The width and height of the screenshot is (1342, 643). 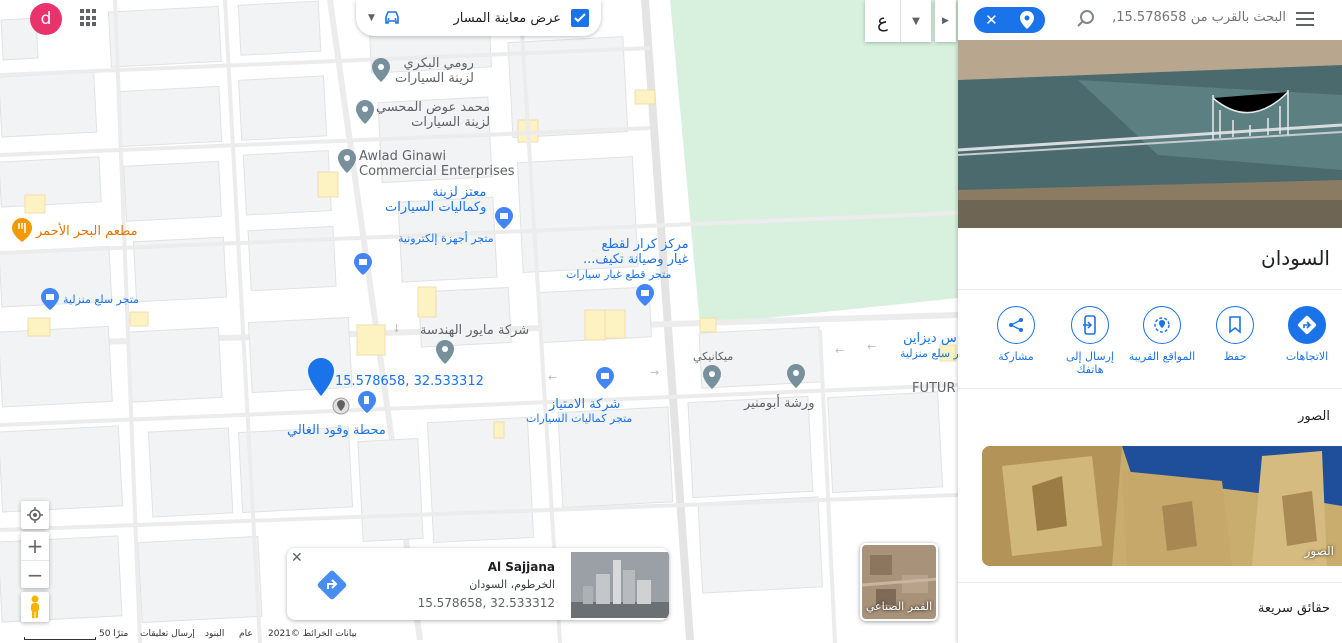 I want to click on save-label: حفظ, so click(x=1235, y=356).